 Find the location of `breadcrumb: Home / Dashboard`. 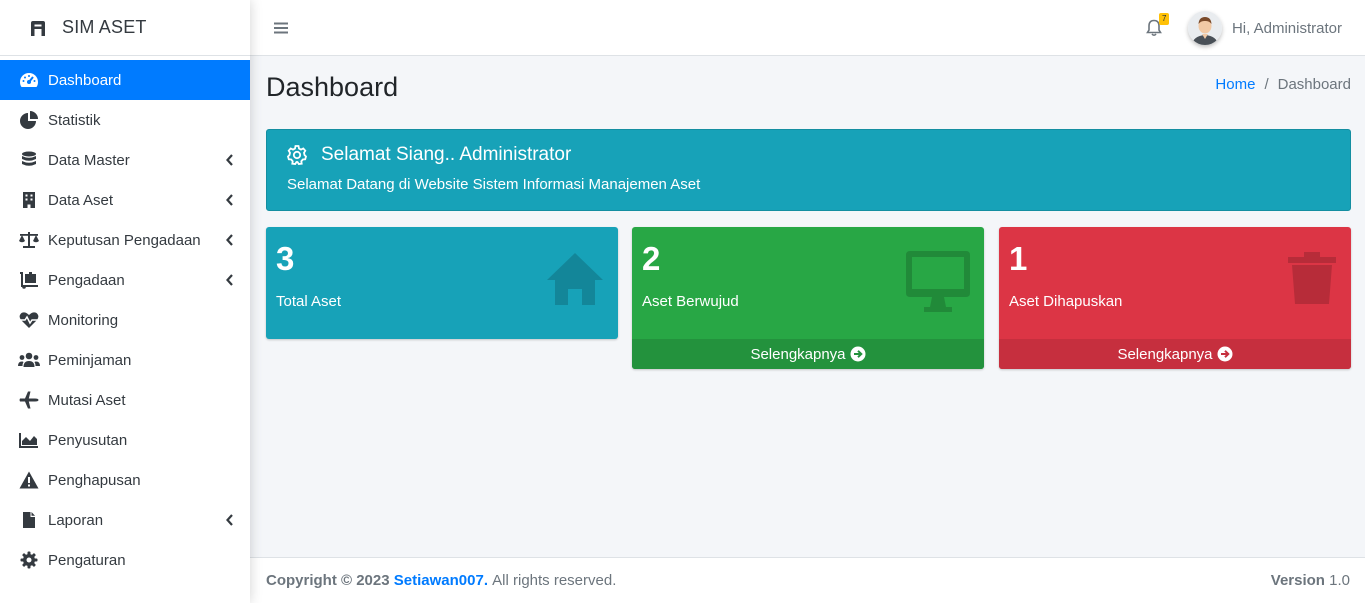

breadcrumb: Home / Dashboard is located at coordinates (1283, 84).